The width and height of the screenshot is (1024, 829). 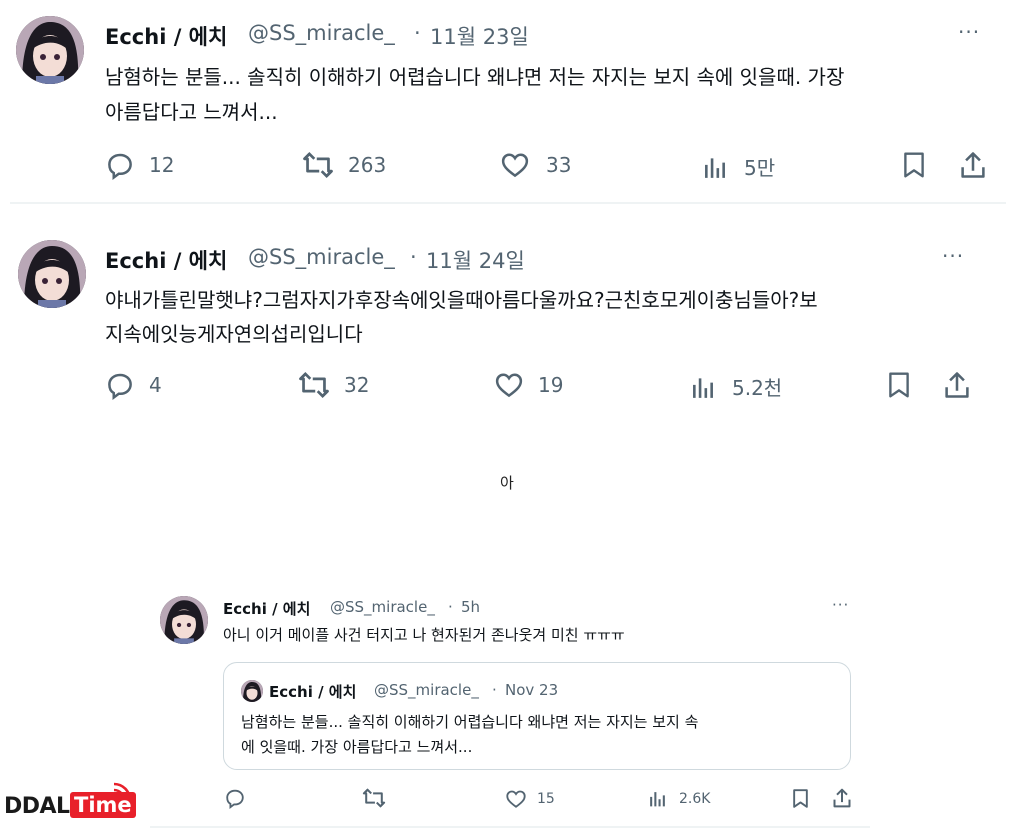 I want to click on watermark-text-ddal: DDAL, so click(x=37, y=806).